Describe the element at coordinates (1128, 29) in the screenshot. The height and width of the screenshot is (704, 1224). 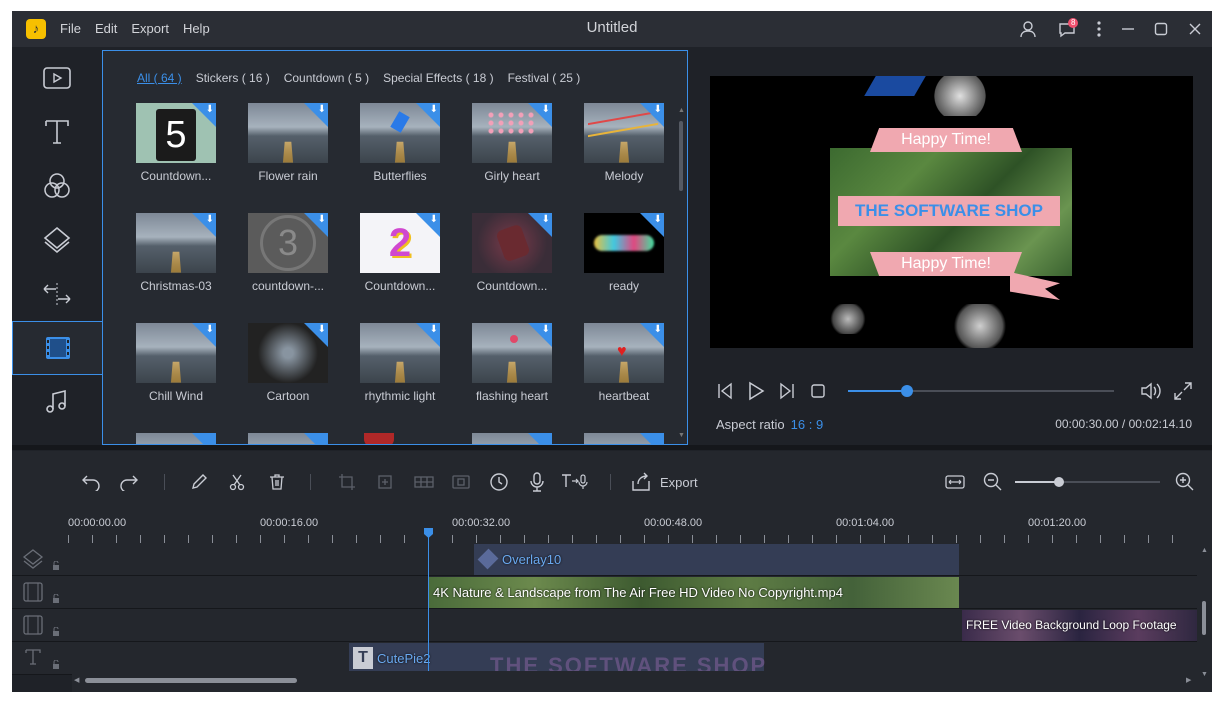
I see `minimize-button` at that location.